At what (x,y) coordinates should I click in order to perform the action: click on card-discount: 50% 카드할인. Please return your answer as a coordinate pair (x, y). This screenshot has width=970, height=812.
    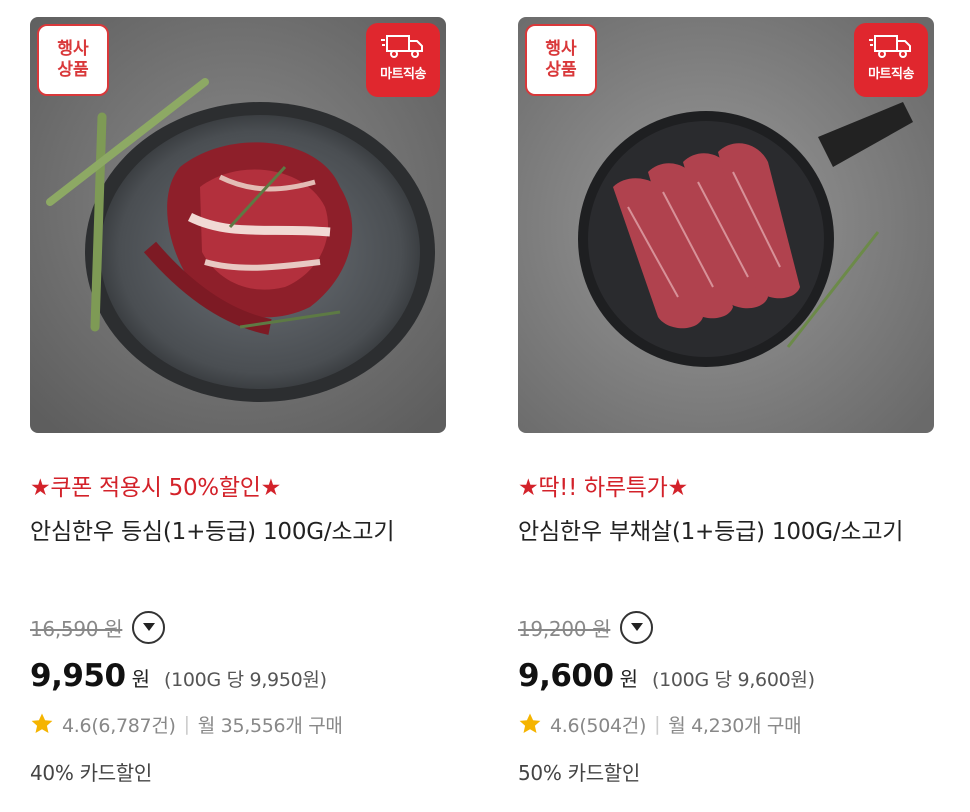
    Looking at the image, I should click on (579, 773).